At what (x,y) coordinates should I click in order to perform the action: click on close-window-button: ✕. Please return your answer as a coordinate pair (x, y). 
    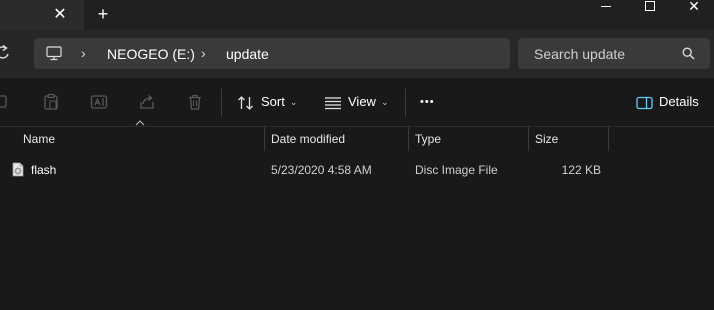
    Looking at the image, I should click on (693, 7).